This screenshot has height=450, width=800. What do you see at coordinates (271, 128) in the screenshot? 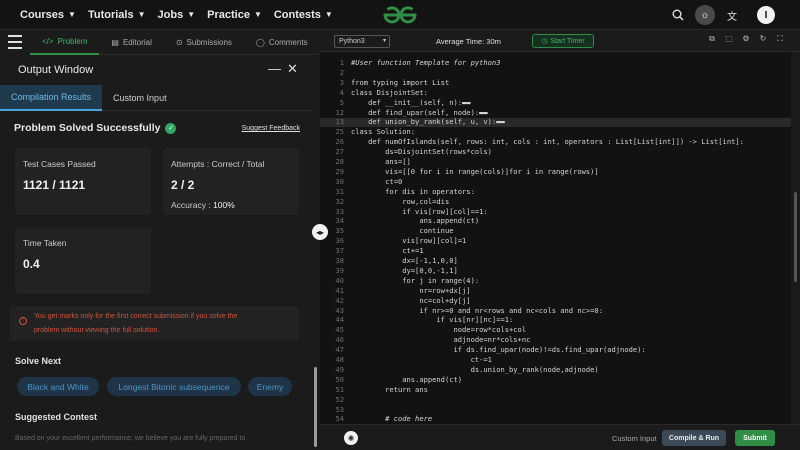
I see `suggest-feedback-link: Suggest Feedback` at bounding box center [271, 128].